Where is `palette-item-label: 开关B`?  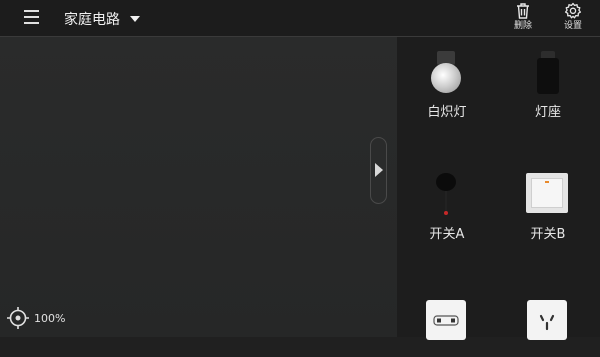 palette-item-label: 开关B is located at coordinates (548, 234).